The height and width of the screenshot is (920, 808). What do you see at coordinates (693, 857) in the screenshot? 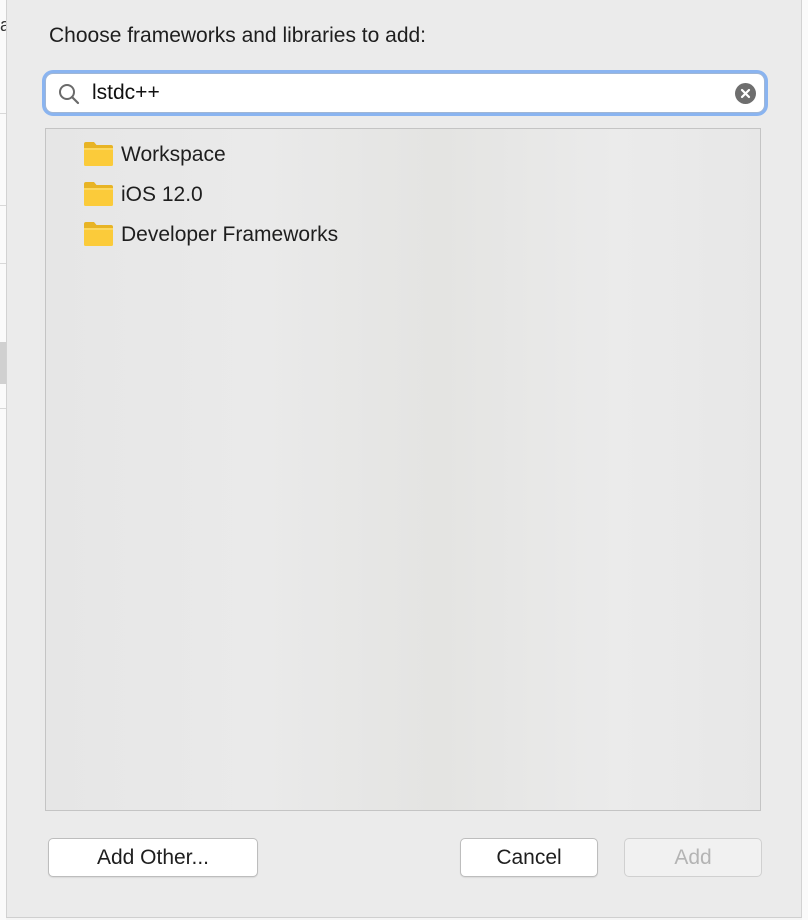
I see `add-button: Add` at bounding box center [693, 857].